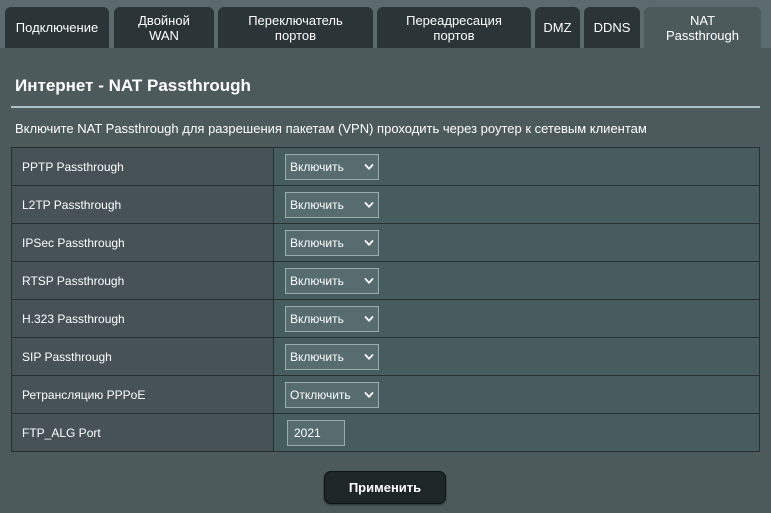 This screenshot has width=771, height=513. I want to click on tab-label: NAT Passthrough, so click(702, 27).